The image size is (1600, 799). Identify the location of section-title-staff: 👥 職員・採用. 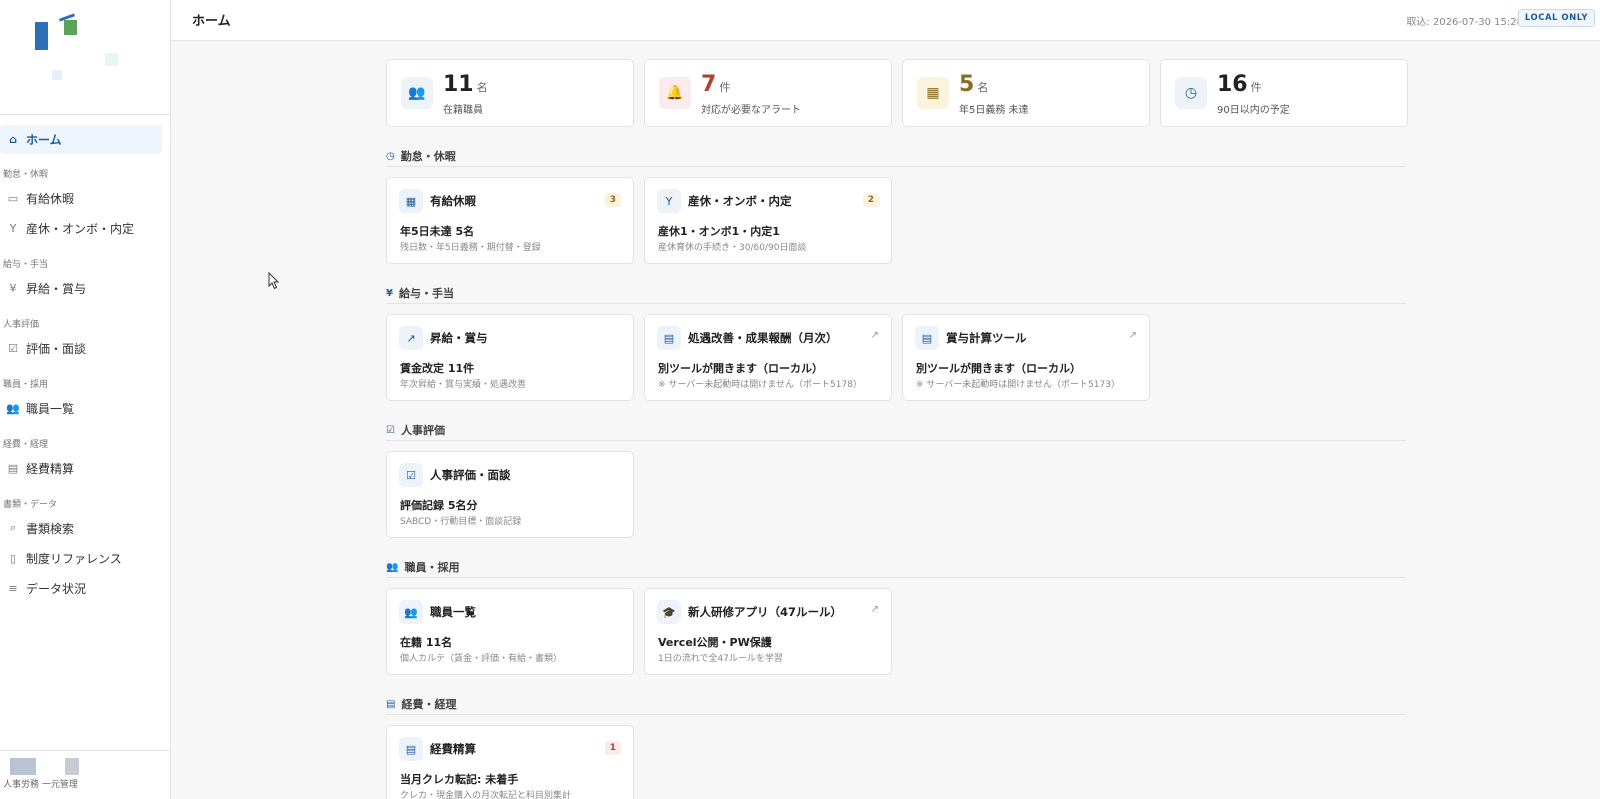
(423, 567).